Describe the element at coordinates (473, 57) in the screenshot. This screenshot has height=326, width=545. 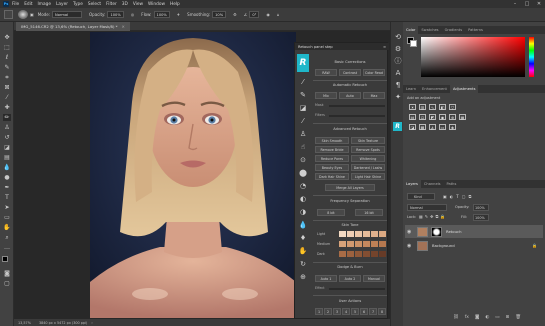
I see `color-picker-field` at that location.